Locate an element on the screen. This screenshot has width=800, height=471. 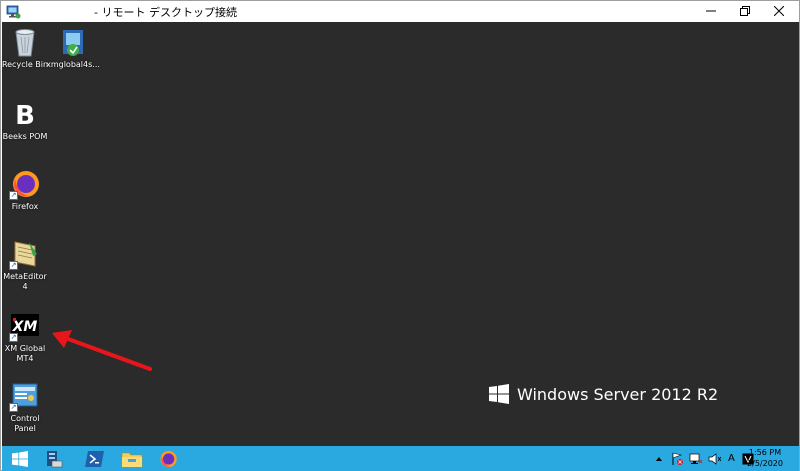
clock: 1:56 PM 2/5/2020 is located at coordinates (765, 458).